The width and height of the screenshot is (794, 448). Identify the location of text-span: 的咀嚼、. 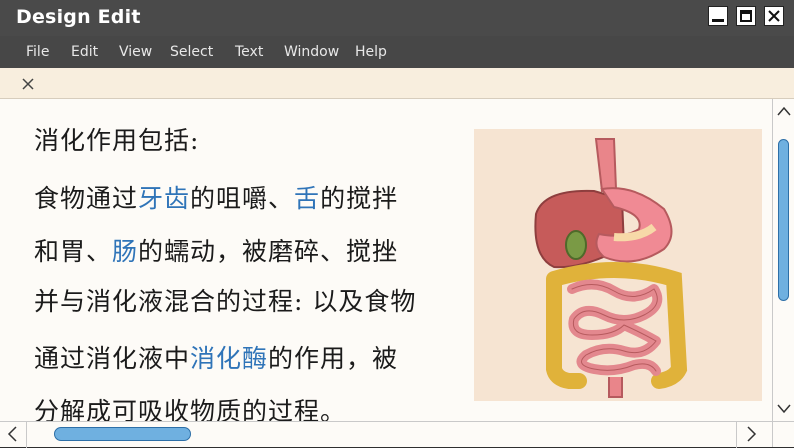
(242, 198).